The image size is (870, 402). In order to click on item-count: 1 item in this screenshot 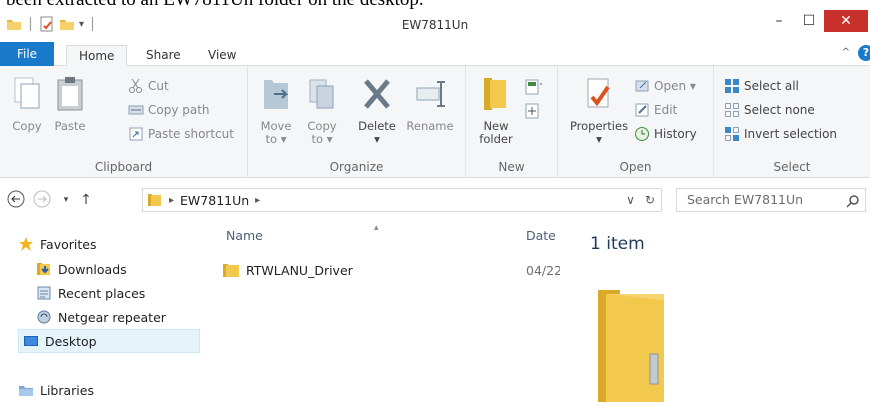, I will do `click(617, 244)`.